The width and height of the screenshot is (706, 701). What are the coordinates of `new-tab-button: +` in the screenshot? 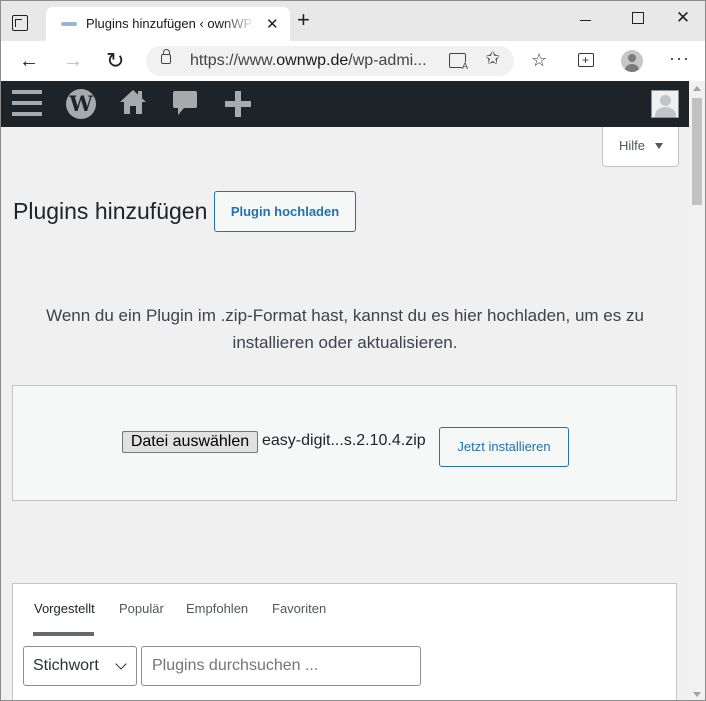 It's located at (303, 20).